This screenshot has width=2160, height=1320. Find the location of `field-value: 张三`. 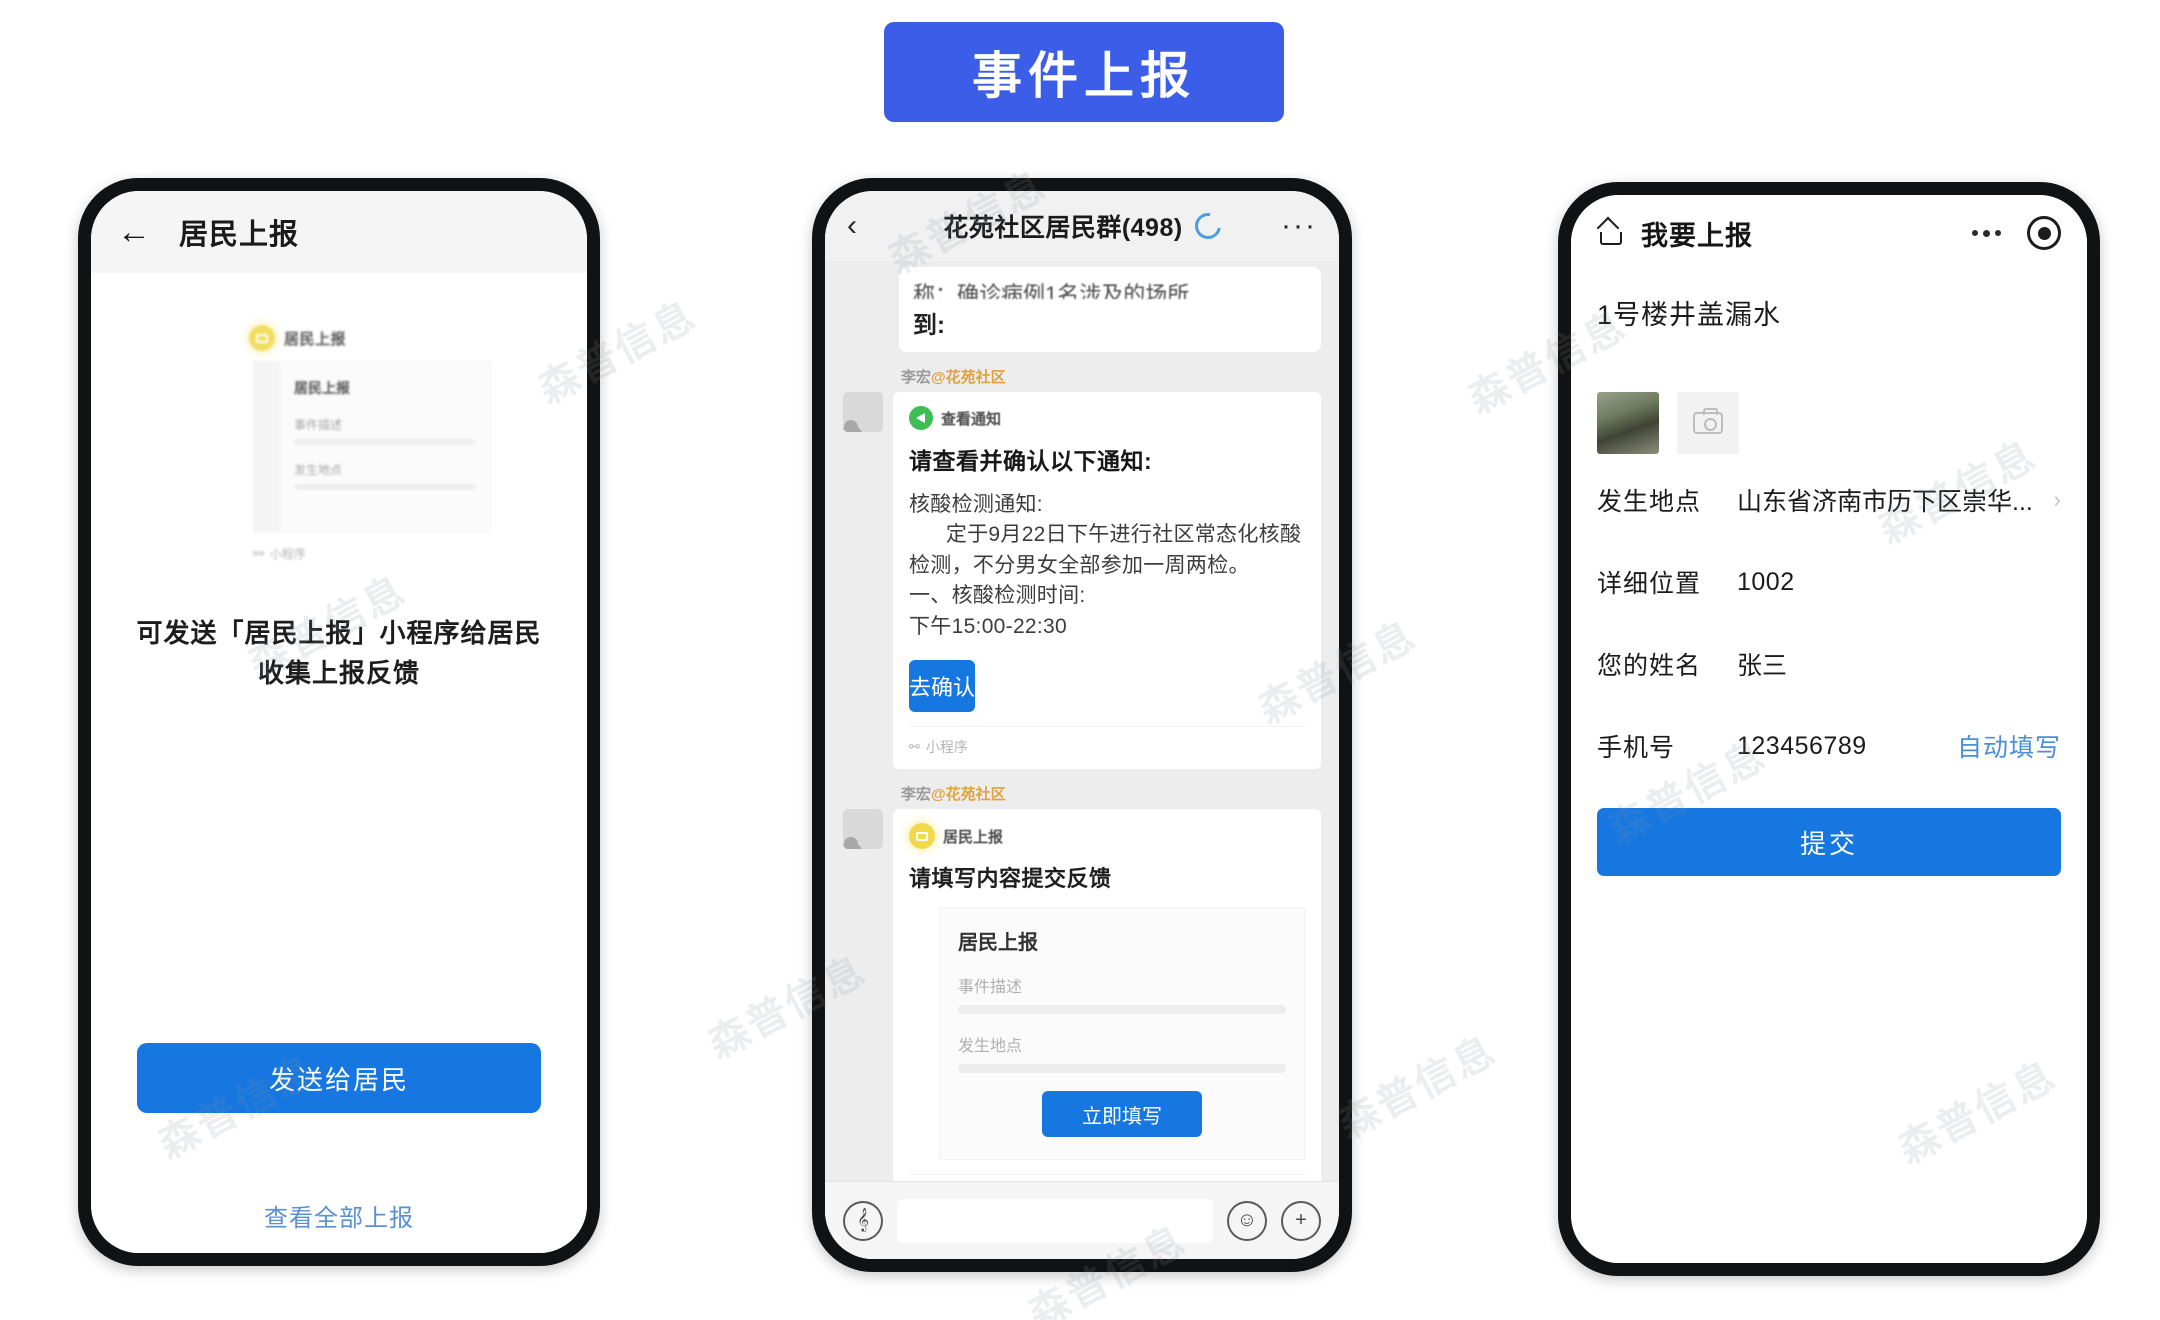

field-value: 张三 is located at coordinates (1762, 666).